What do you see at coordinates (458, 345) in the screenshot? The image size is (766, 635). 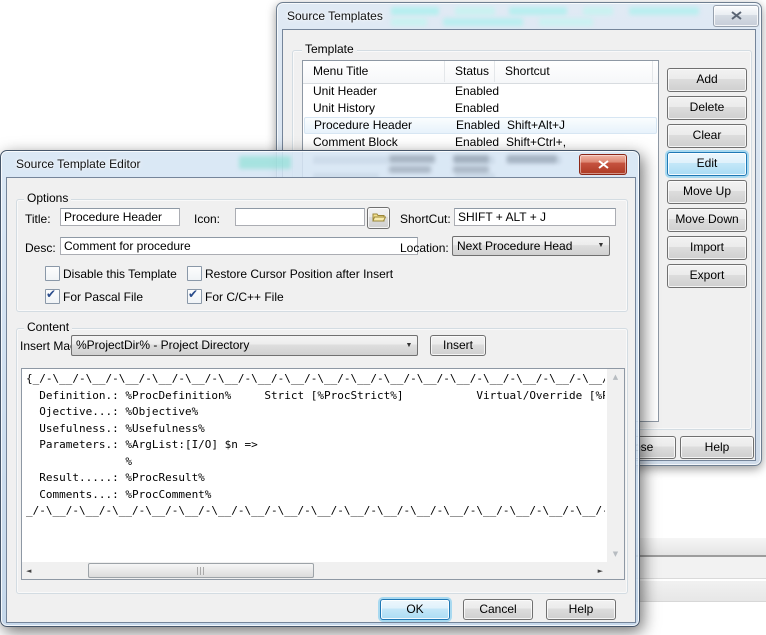 I see `insert-button: Insert` at bounding box center [458, 345].